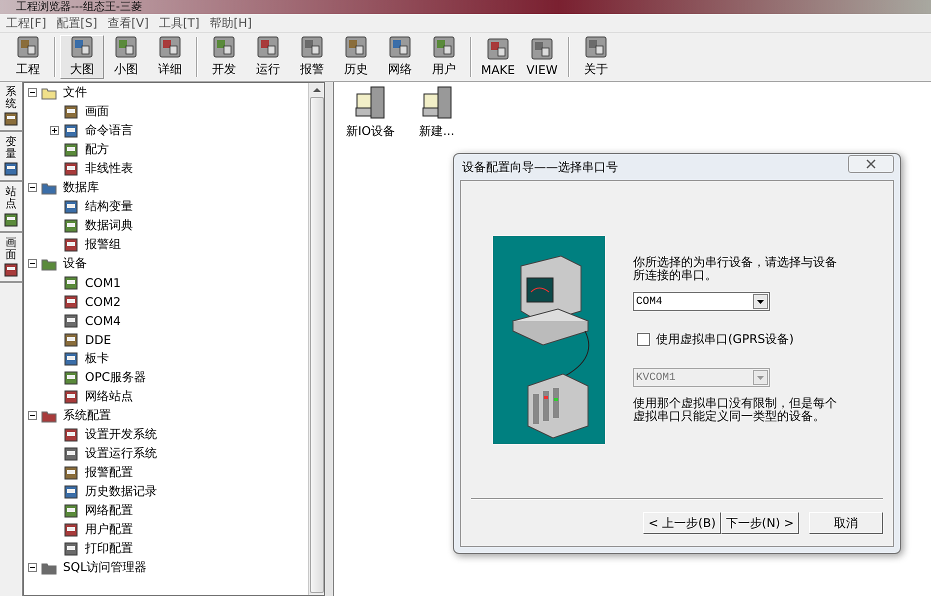  Describe the element at coordinates (75, 92) in the screenshot. I see `tree-item: 文件` at that location.